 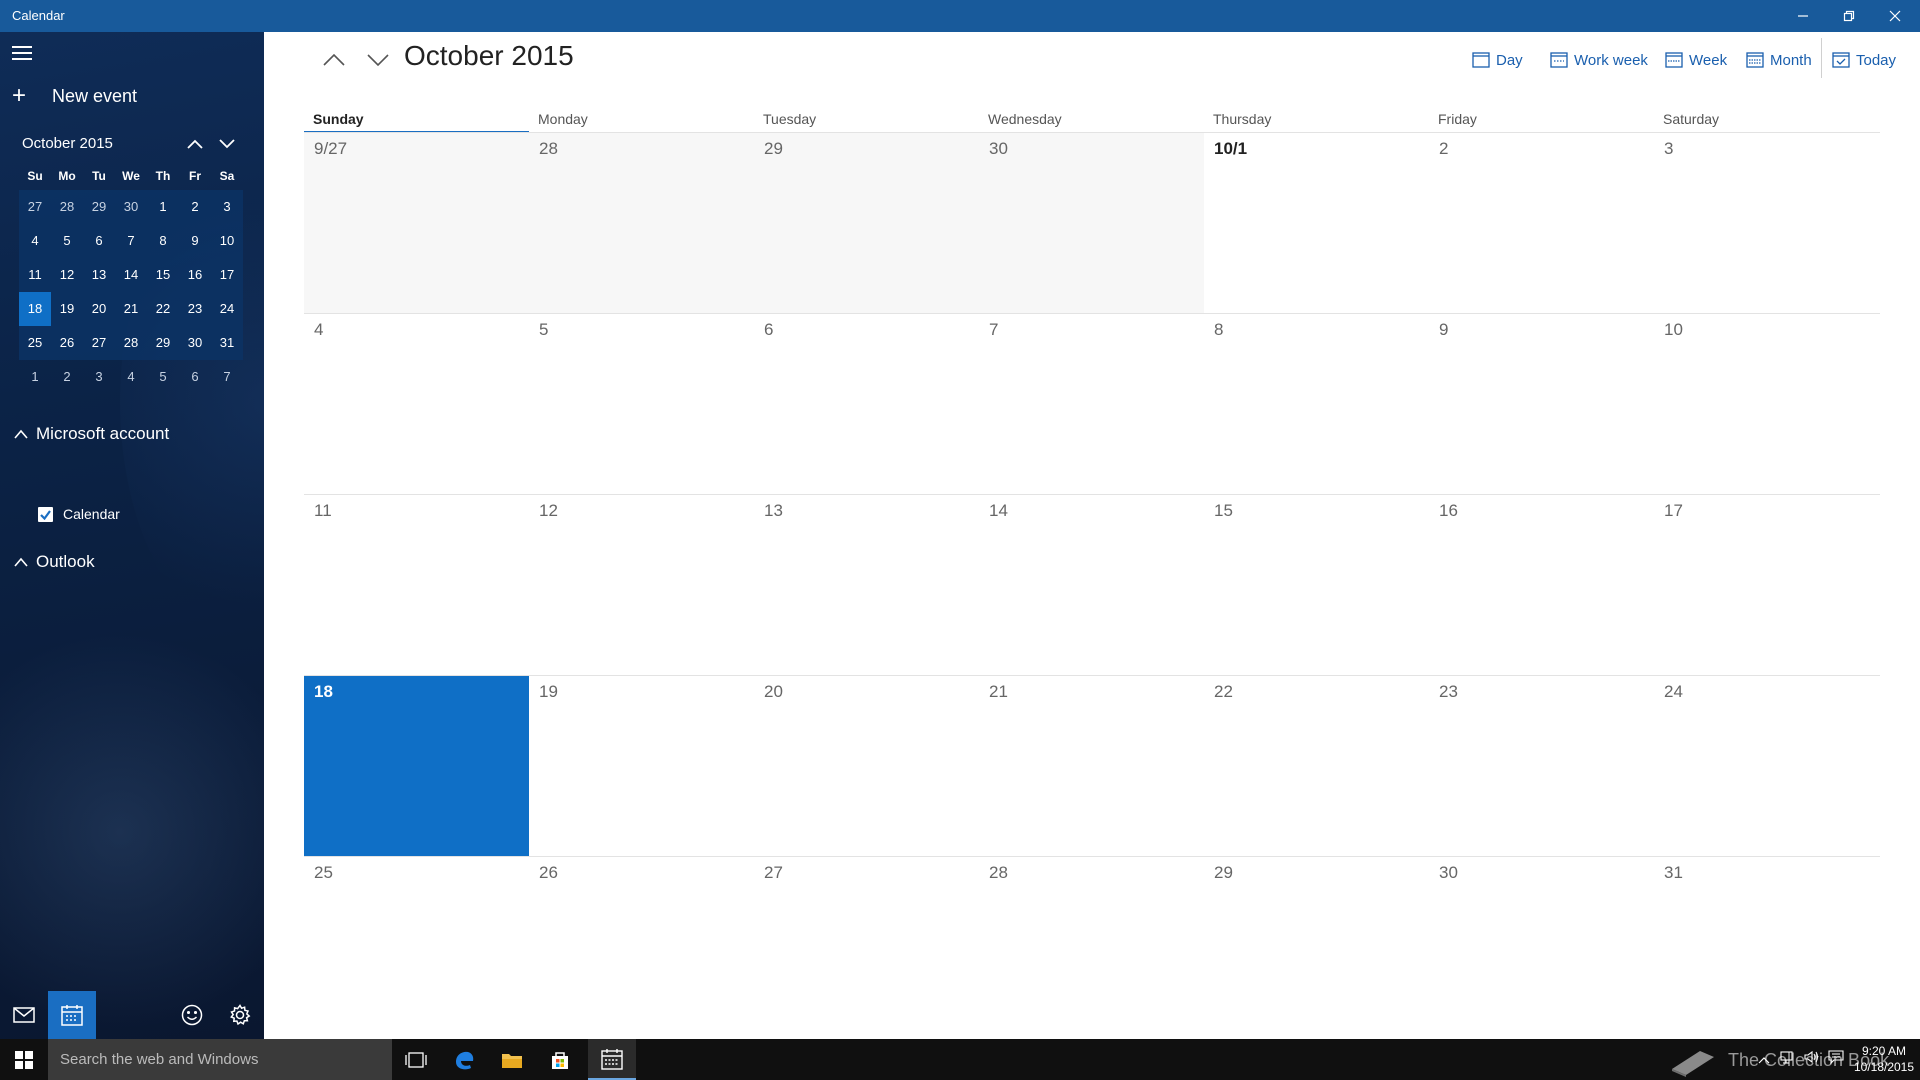 What do you see at coordinates (67, 343) in the screenshot?
I see `mini-calendar-day: 26` at bounding box center [67, 343].